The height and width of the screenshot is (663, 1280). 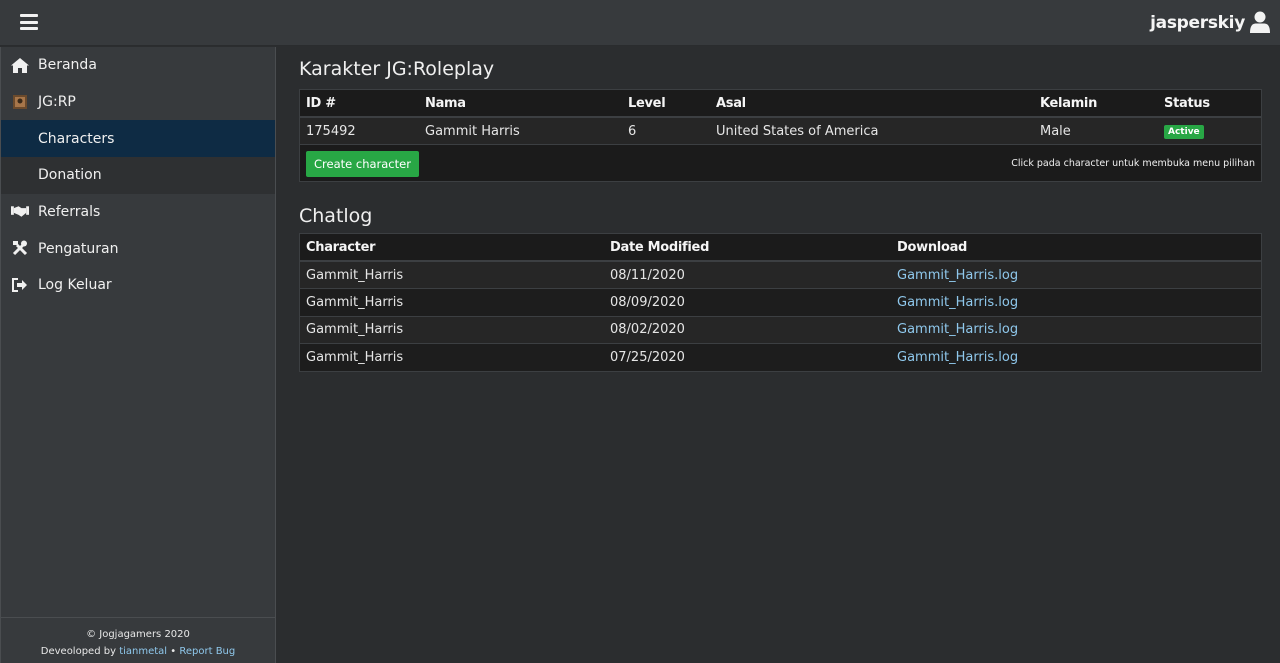 I want to click on hamburger-menu-icon, so click(x=30, y=23).